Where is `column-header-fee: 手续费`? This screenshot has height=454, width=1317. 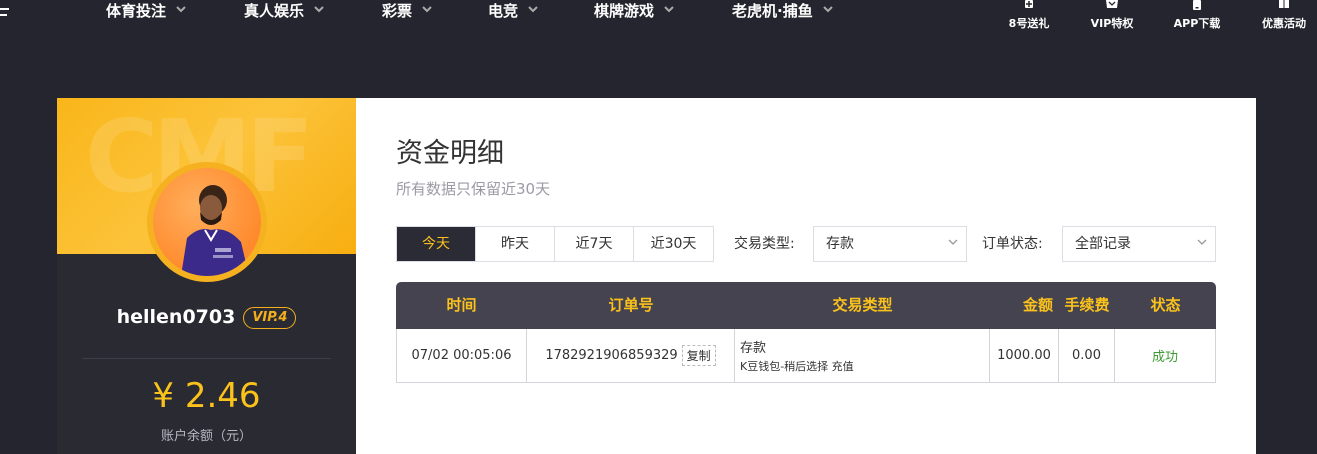 column-header-fee: 手续费 is located at coordinates (1087, 305).